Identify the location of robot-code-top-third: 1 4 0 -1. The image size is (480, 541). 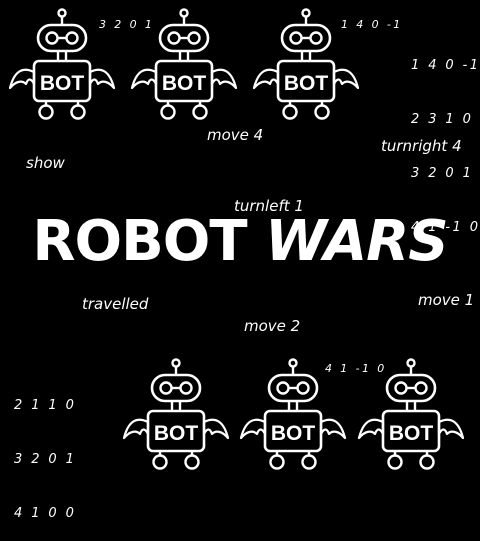
(372, 24).